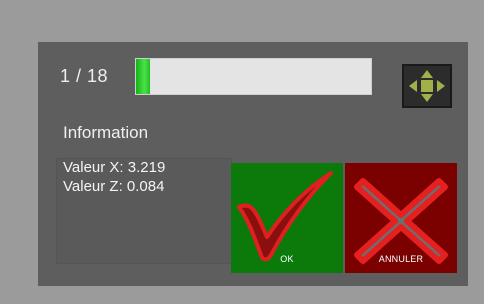  I want to click on move-icon-arrow-left, so click(413, 86).